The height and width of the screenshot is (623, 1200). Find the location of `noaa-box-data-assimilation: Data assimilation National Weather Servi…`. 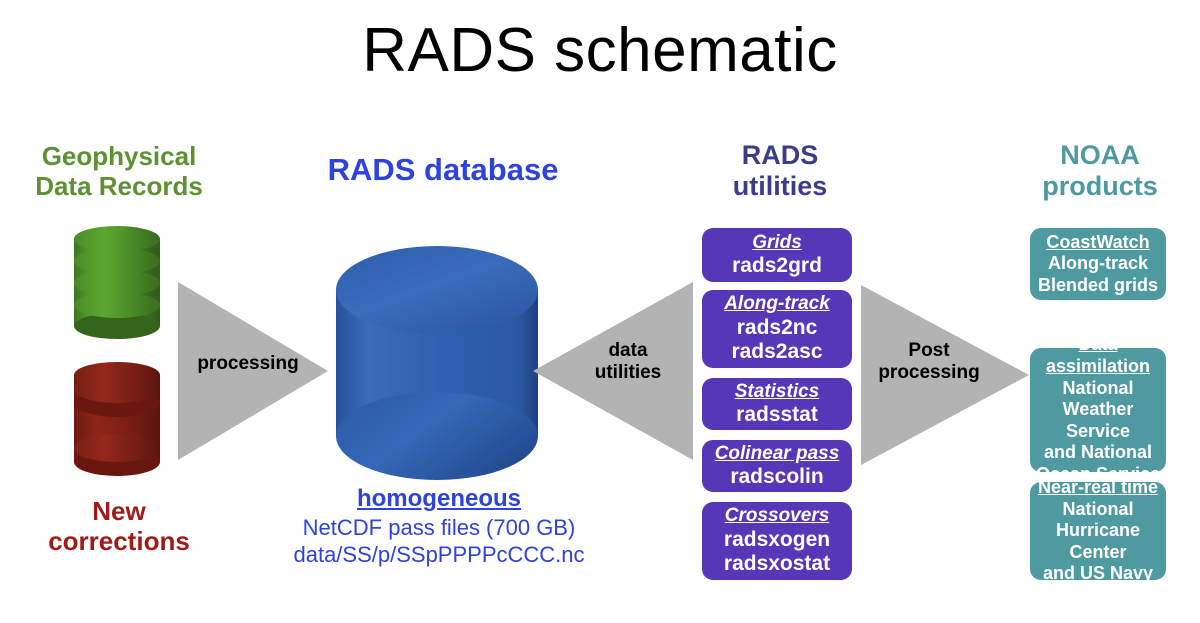

noaa-box-data-assimilation: Data assimilation National Weather Servi… is located at coordinates (1098, 409).